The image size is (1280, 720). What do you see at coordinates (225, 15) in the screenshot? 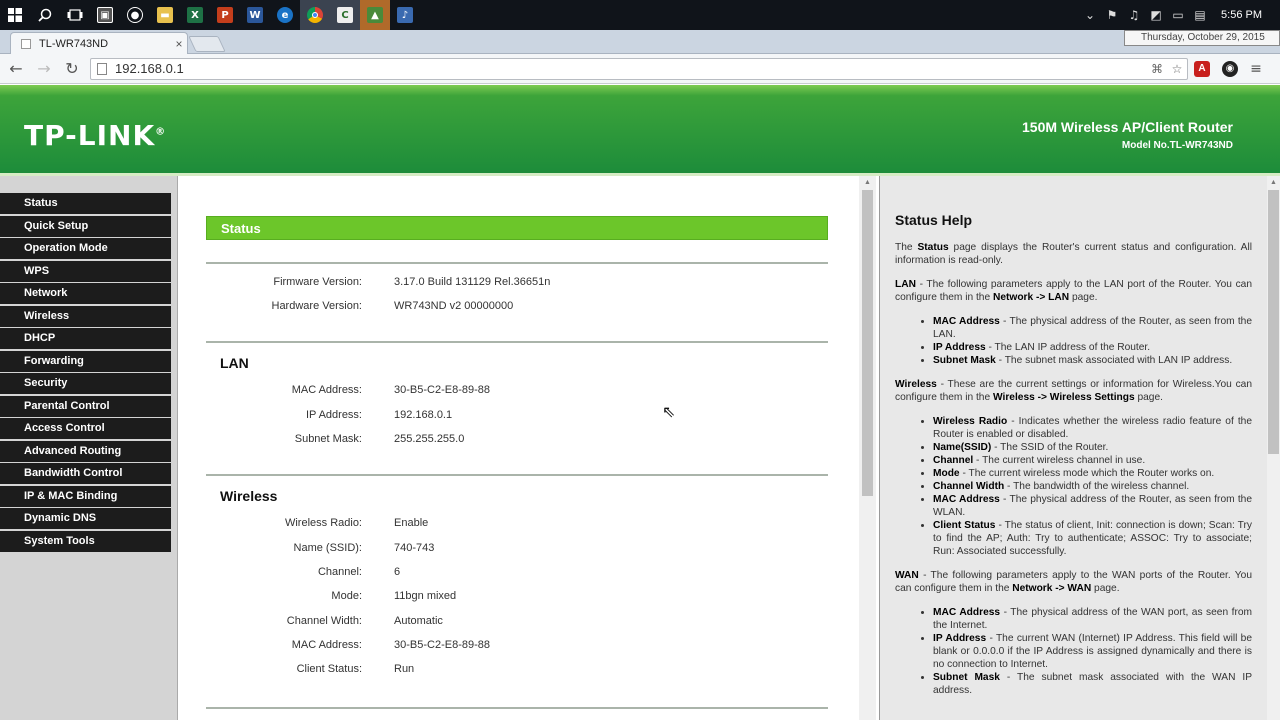
I see `powerpoint-icon: P` at bounding box center [225, 15].